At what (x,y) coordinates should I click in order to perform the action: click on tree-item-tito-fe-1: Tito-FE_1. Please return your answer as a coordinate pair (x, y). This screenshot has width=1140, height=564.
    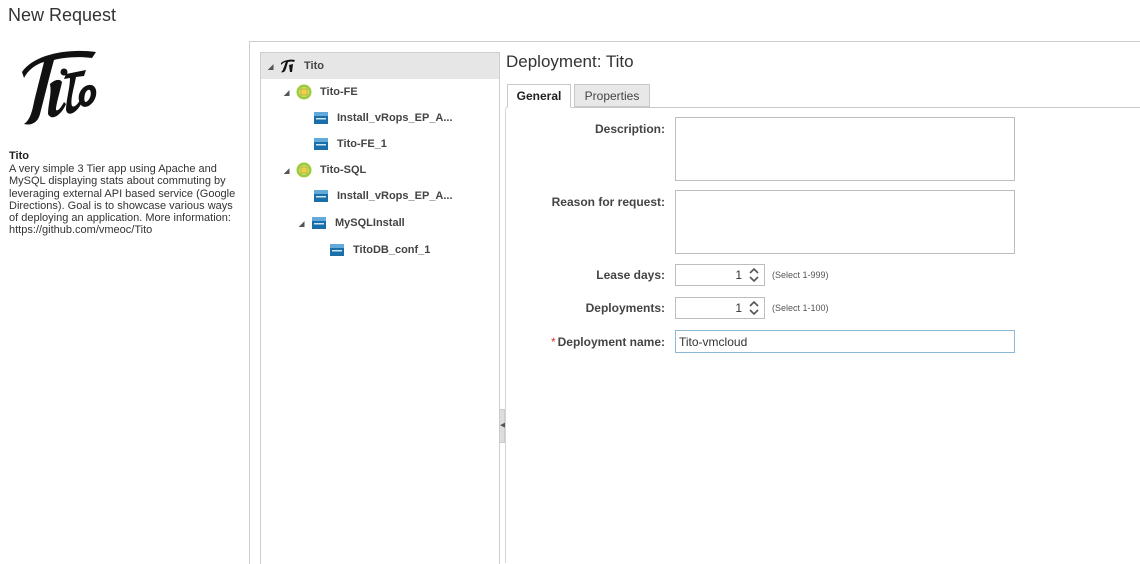
    Looking at the image, I should click on (380, 144).